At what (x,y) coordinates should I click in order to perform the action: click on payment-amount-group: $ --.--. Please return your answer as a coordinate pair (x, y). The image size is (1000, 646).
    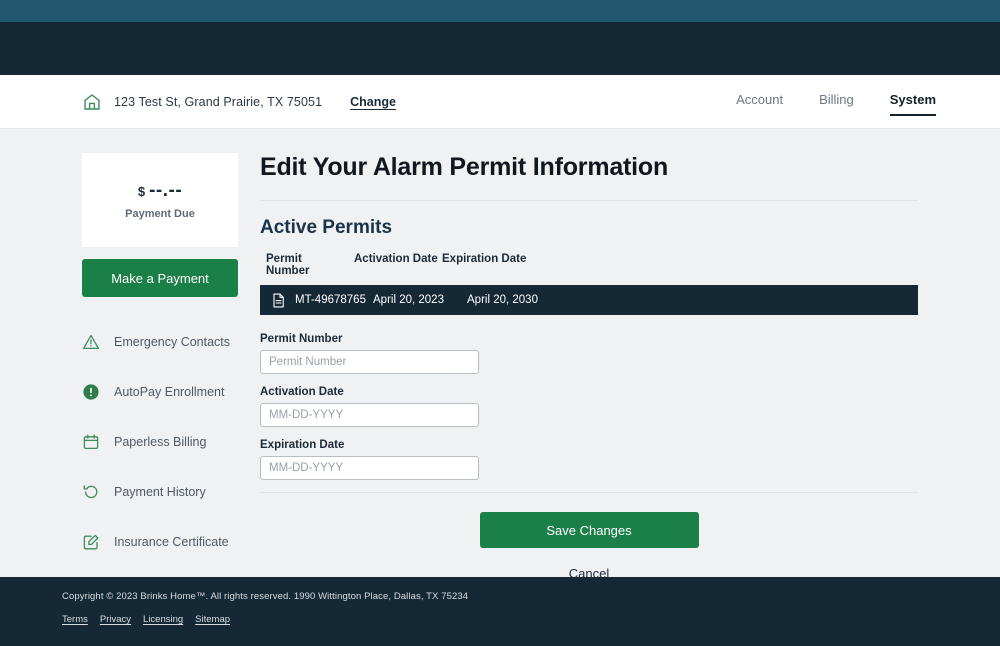
    Looking at the image, I should click on (160, 190).